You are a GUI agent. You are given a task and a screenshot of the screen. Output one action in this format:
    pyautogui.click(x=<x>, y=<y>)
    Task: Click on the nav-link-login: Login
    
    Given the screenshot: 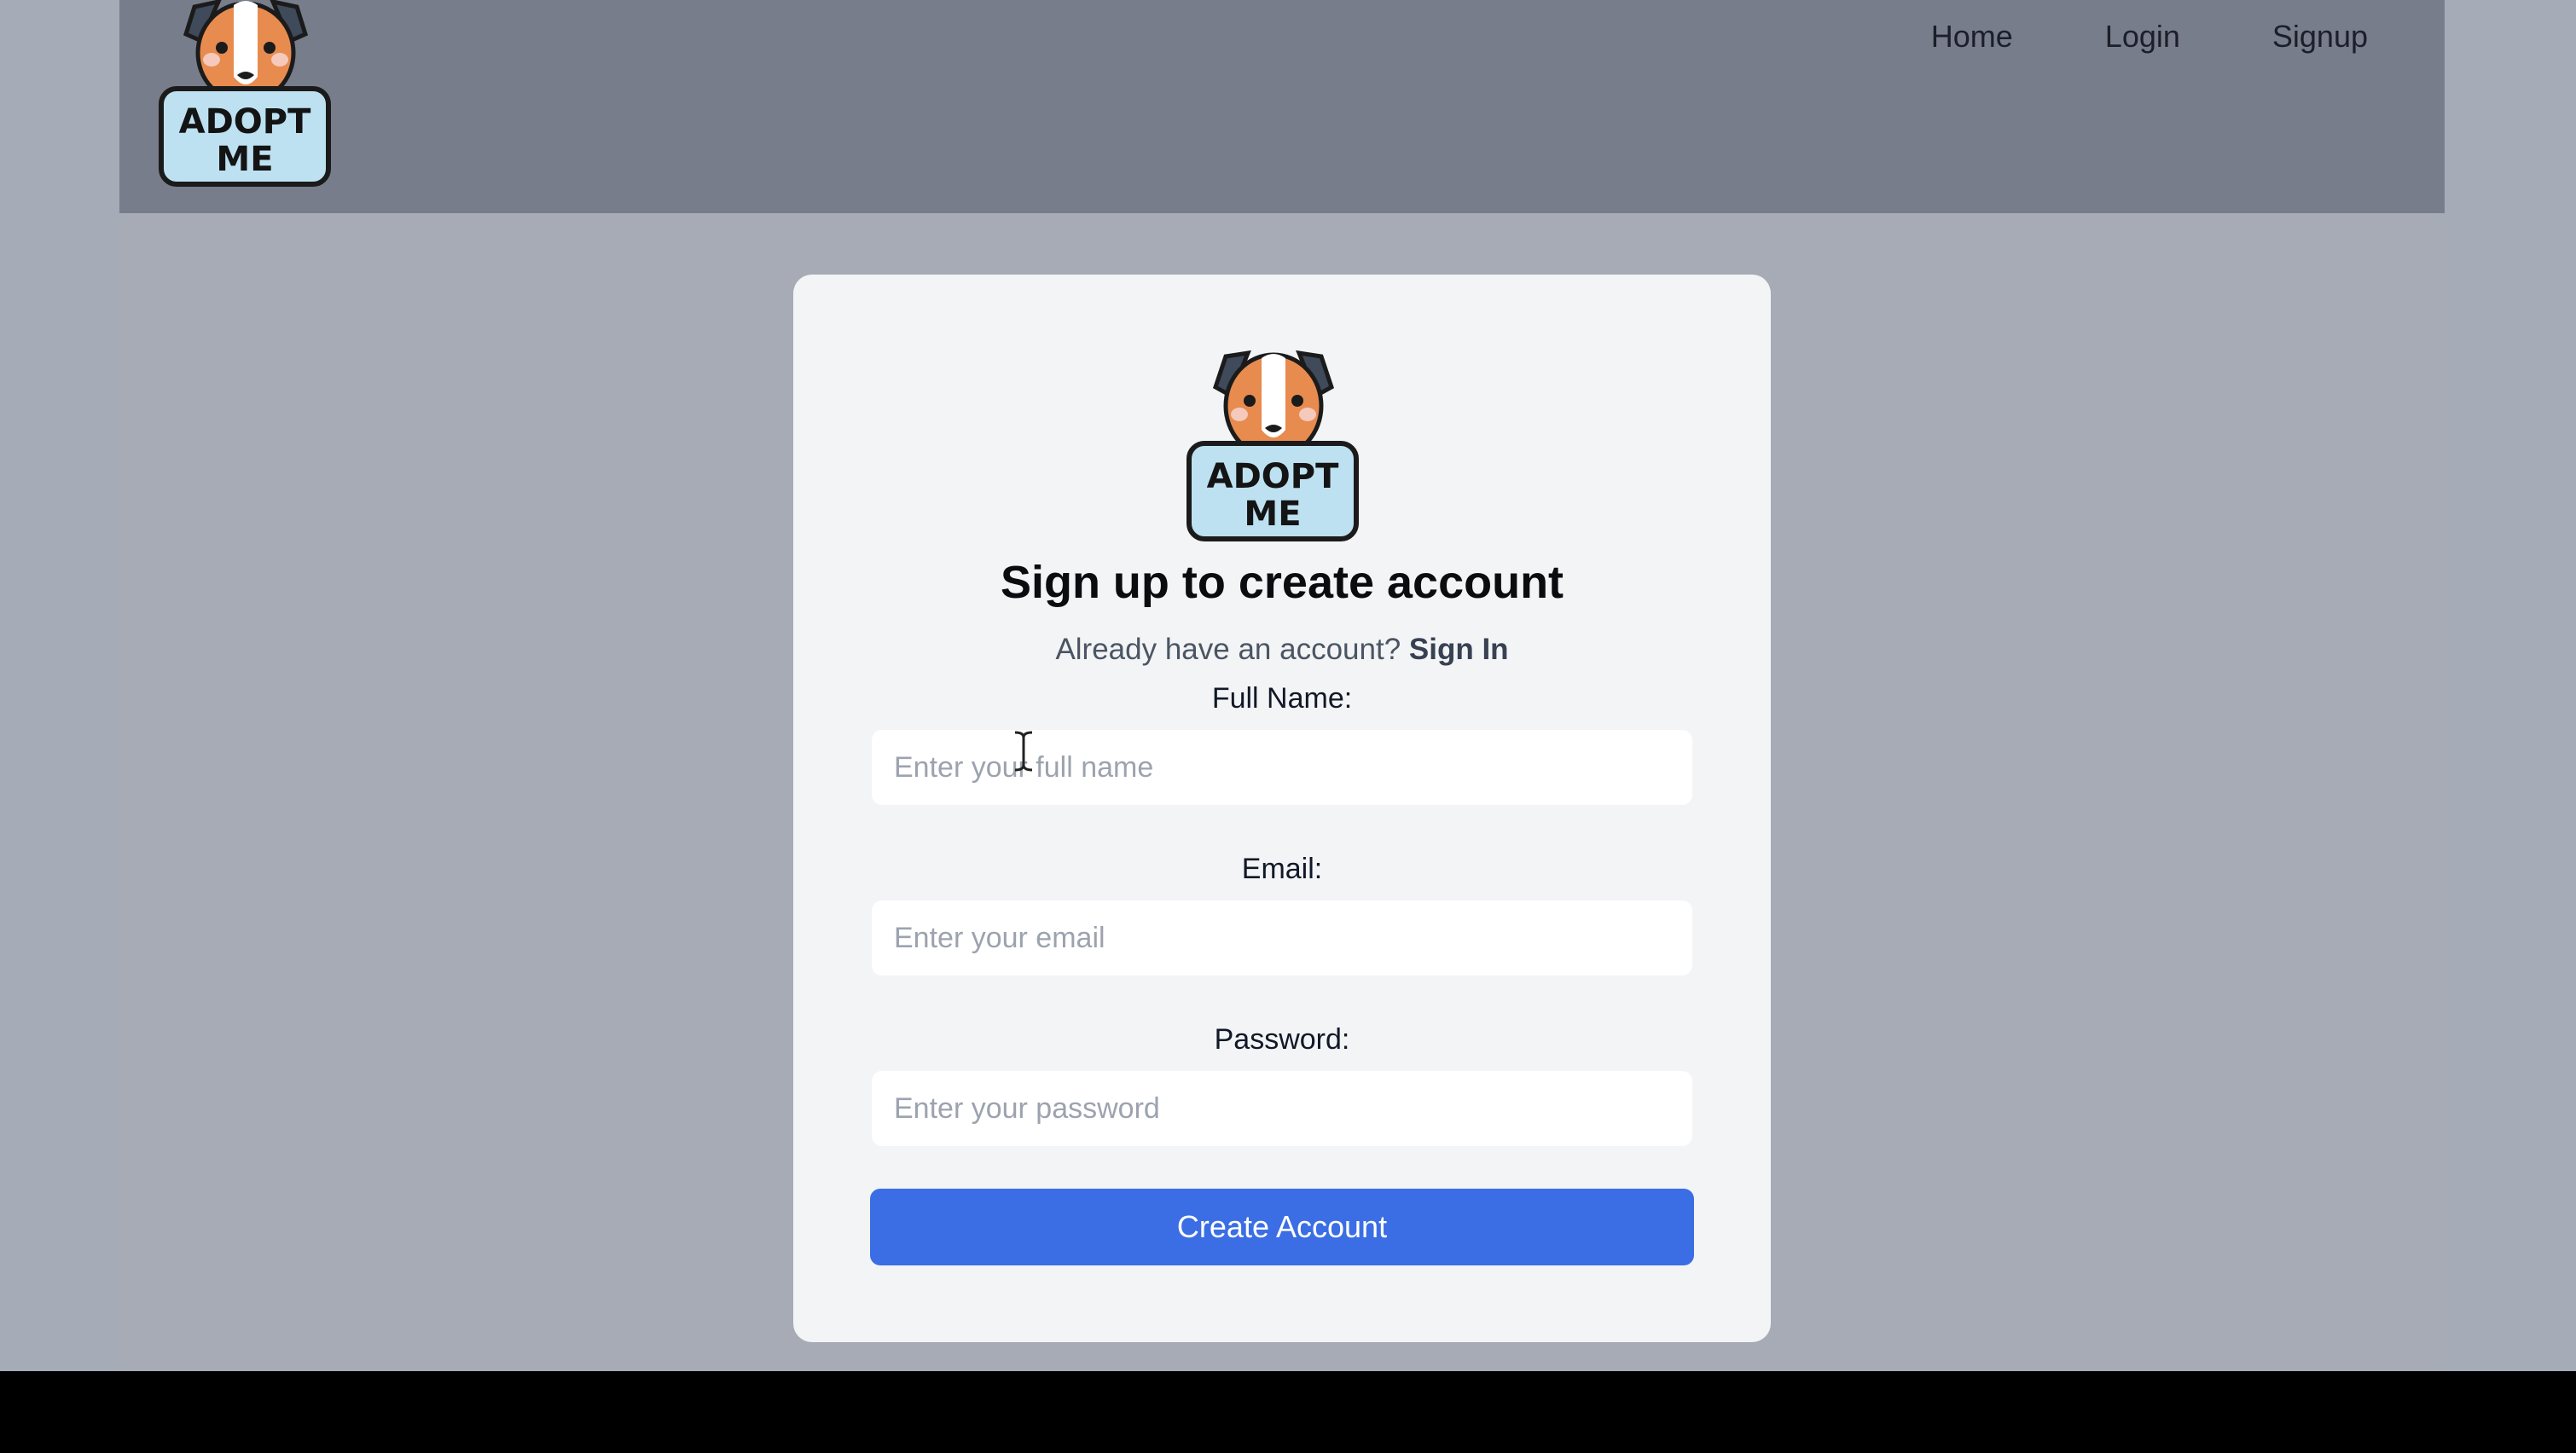 What is the action you would take?
    pyautogui.click(x=2142, y=36)
    